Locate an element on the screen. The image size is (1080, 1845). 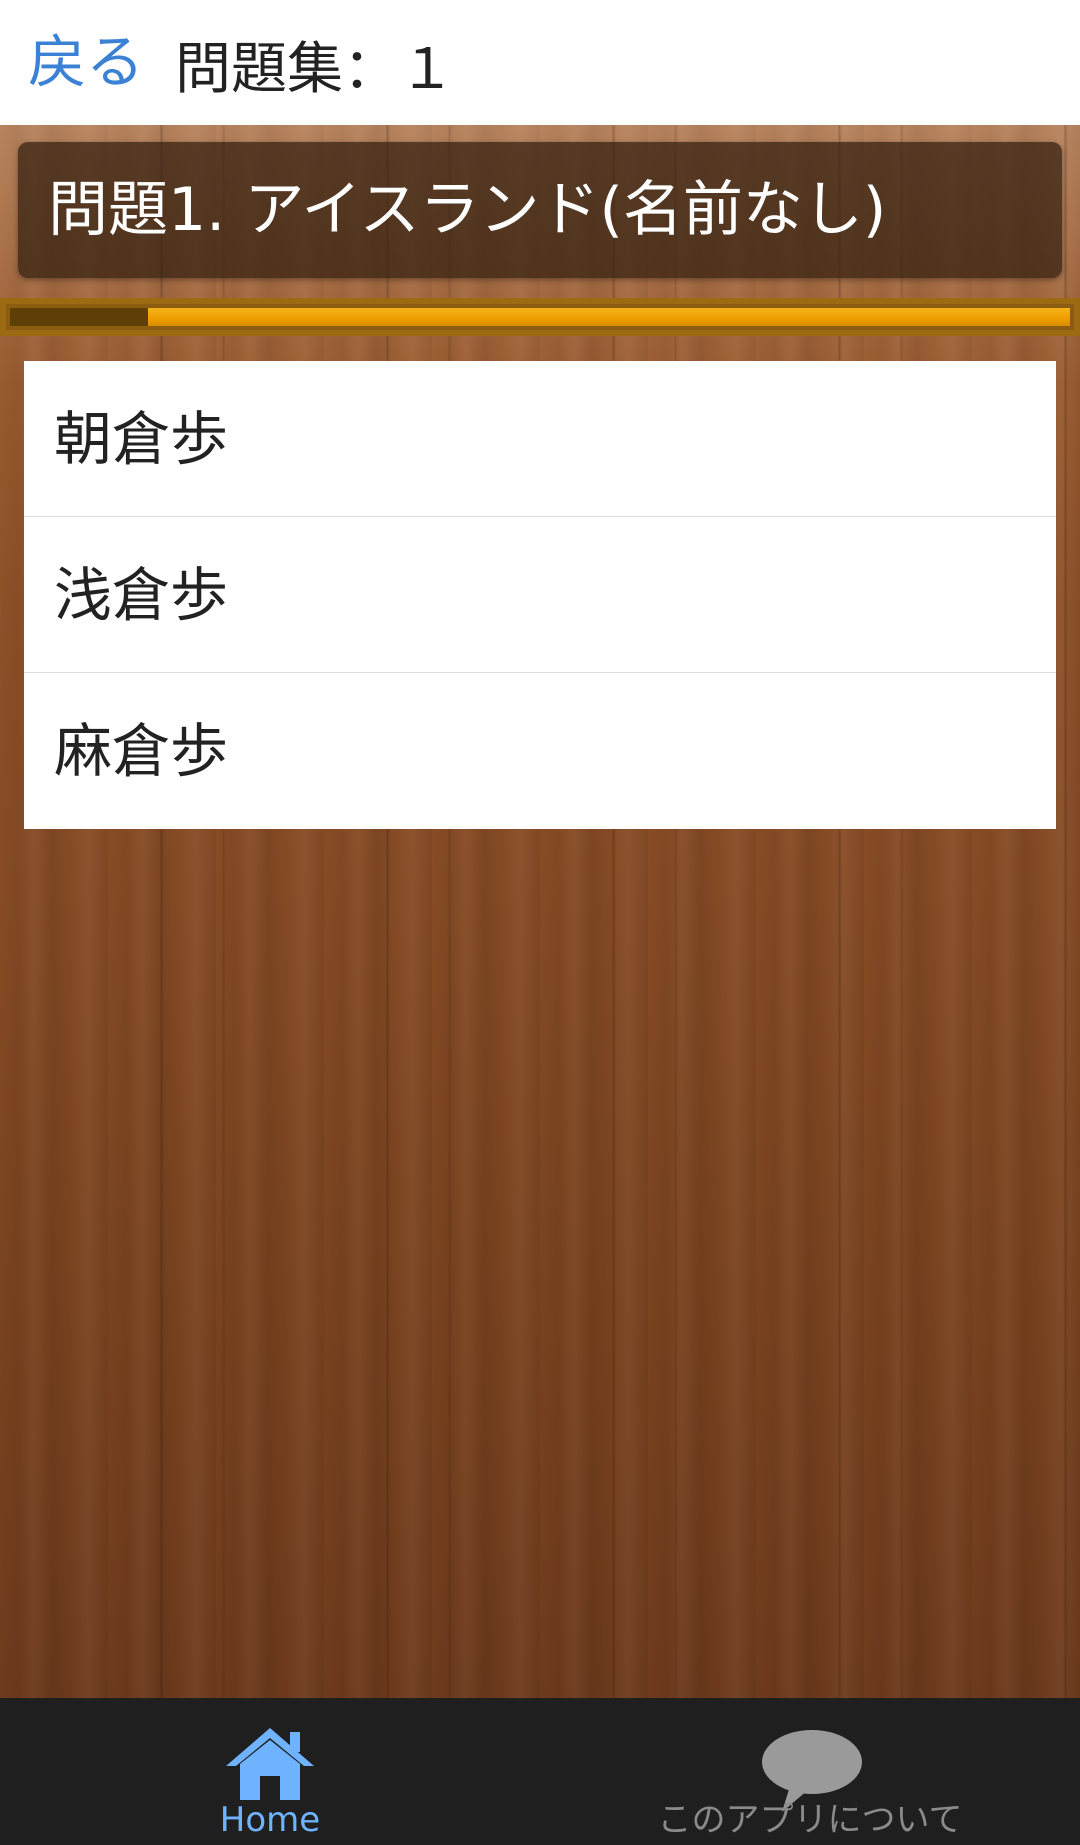
home-icon is located at coordinates (270, 1764).